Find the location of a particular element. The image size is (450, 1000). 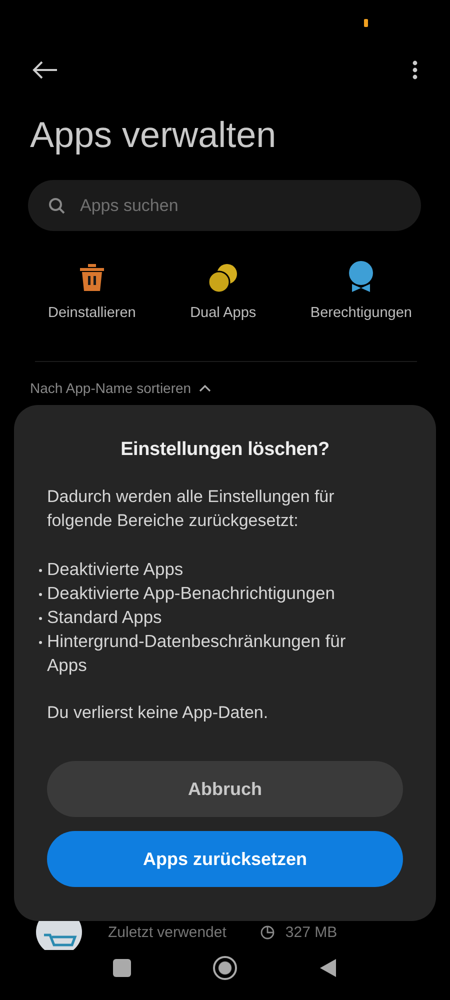

list-item: Hintergrund-Datenbeschränkungen für Apps is located at coordinates (197, 653).